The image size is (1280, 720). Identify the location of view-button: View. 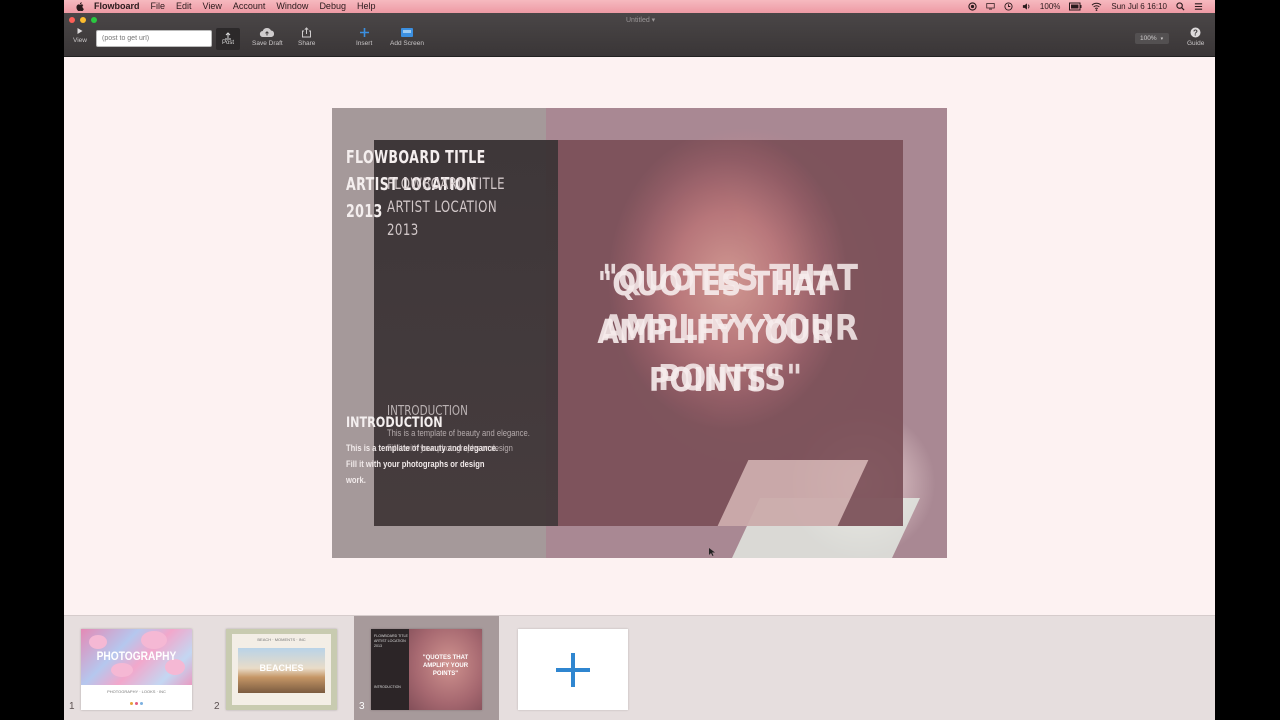
(80, 35).